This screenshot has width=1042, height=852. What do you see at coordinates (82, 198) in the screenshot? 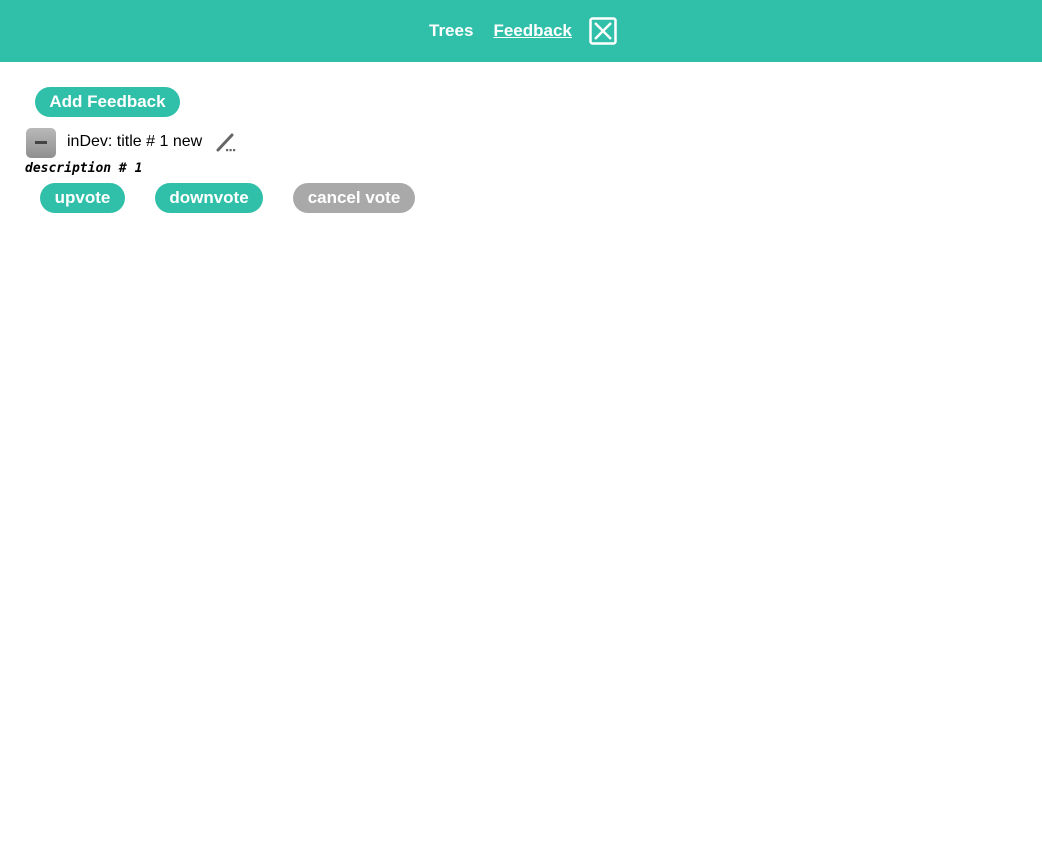
I see `upvote-button: upvote` at bounding box center [82, 198].